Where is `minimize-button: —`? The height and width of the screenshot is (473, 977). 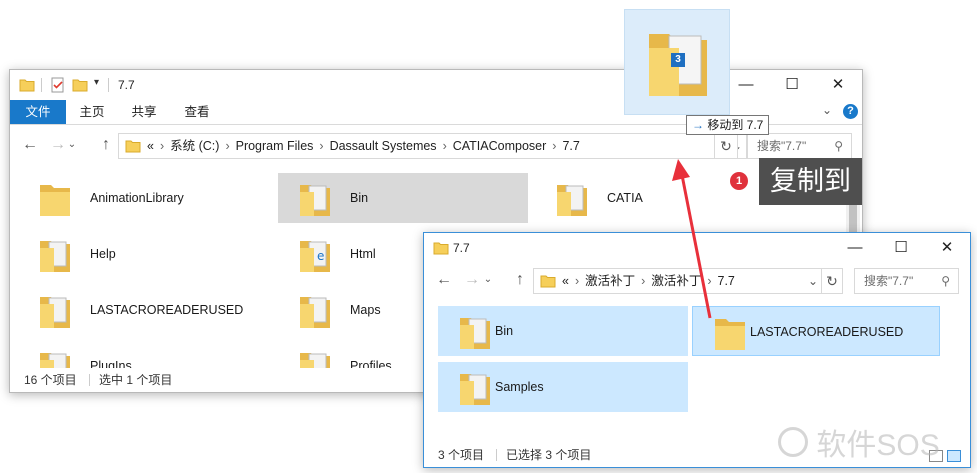
minimize-button: — is located at coordinates (855, 248).